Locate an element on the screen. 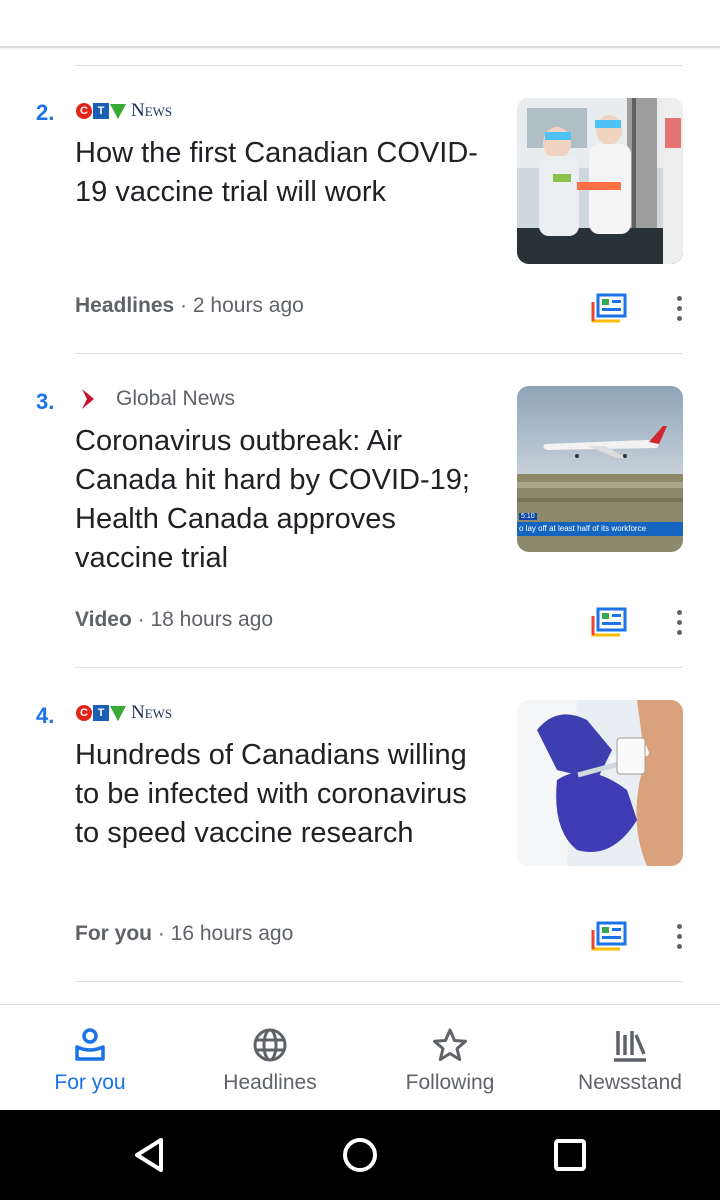 The height and width of the screenshot is (1200, 720). story-meta: For you · 16 hours ago is located at coordinates (184, 934).